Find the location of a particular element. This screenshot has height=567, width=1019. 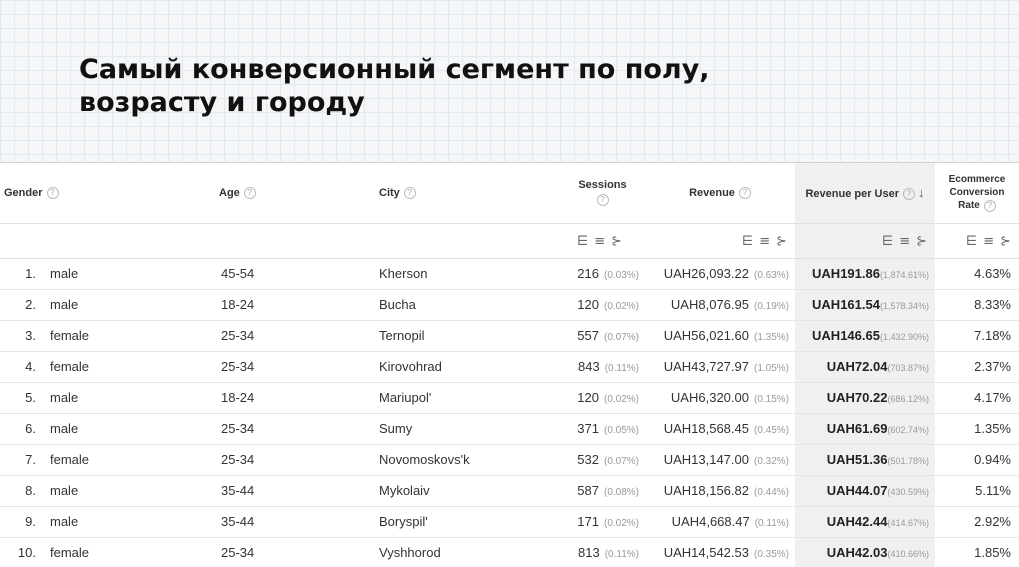

sessions-percent: (0.08%) is located at coordinates (621, 492).